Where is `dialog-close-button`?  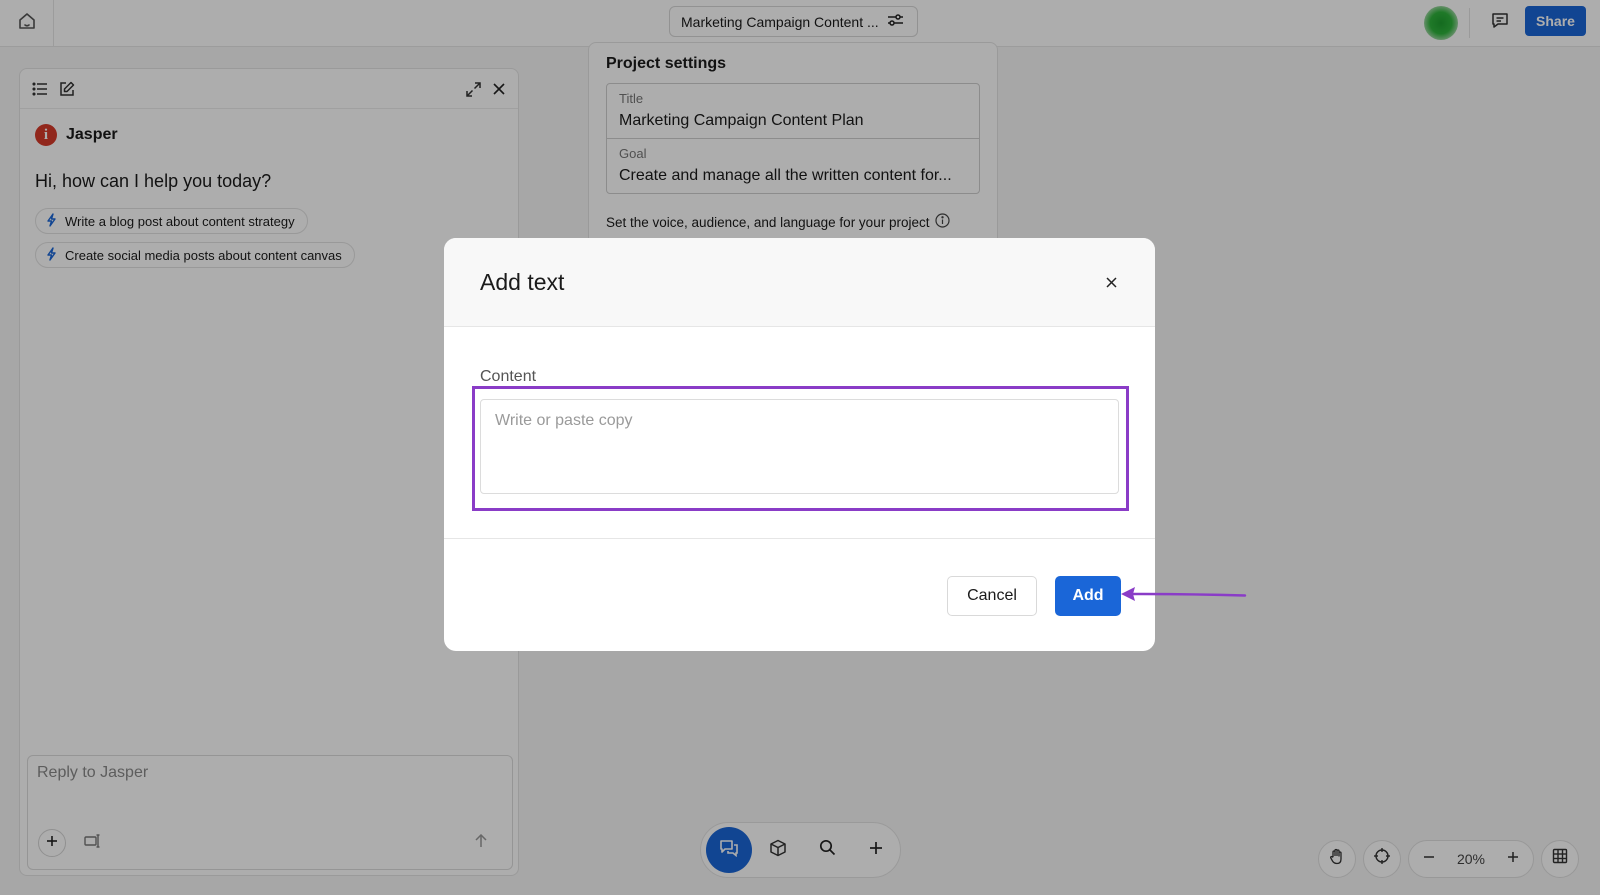 dialog-close-button is located at coordinates (1111, 284).